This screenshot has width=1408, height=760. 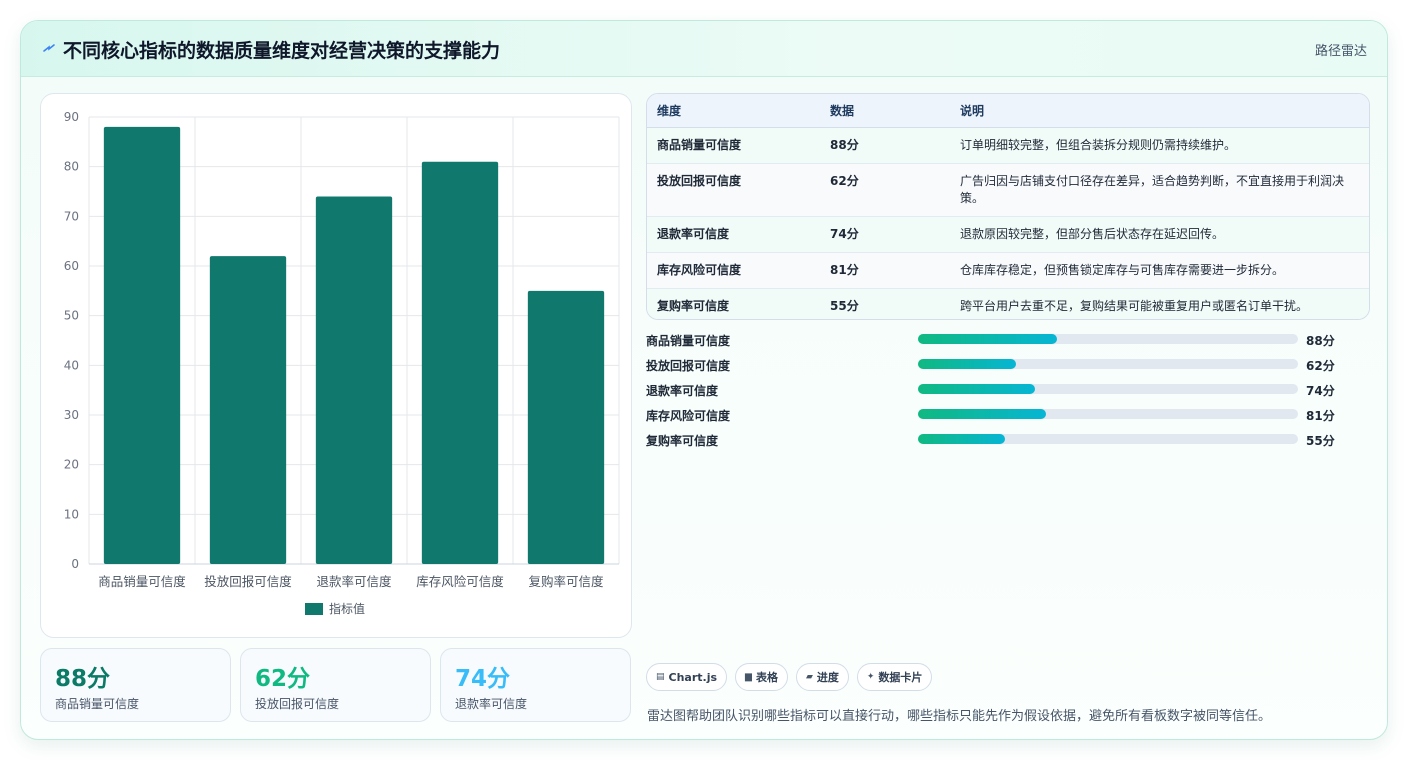 I want to click on cell-dimension: 商品销量可信度, so click(x=733, y=145).